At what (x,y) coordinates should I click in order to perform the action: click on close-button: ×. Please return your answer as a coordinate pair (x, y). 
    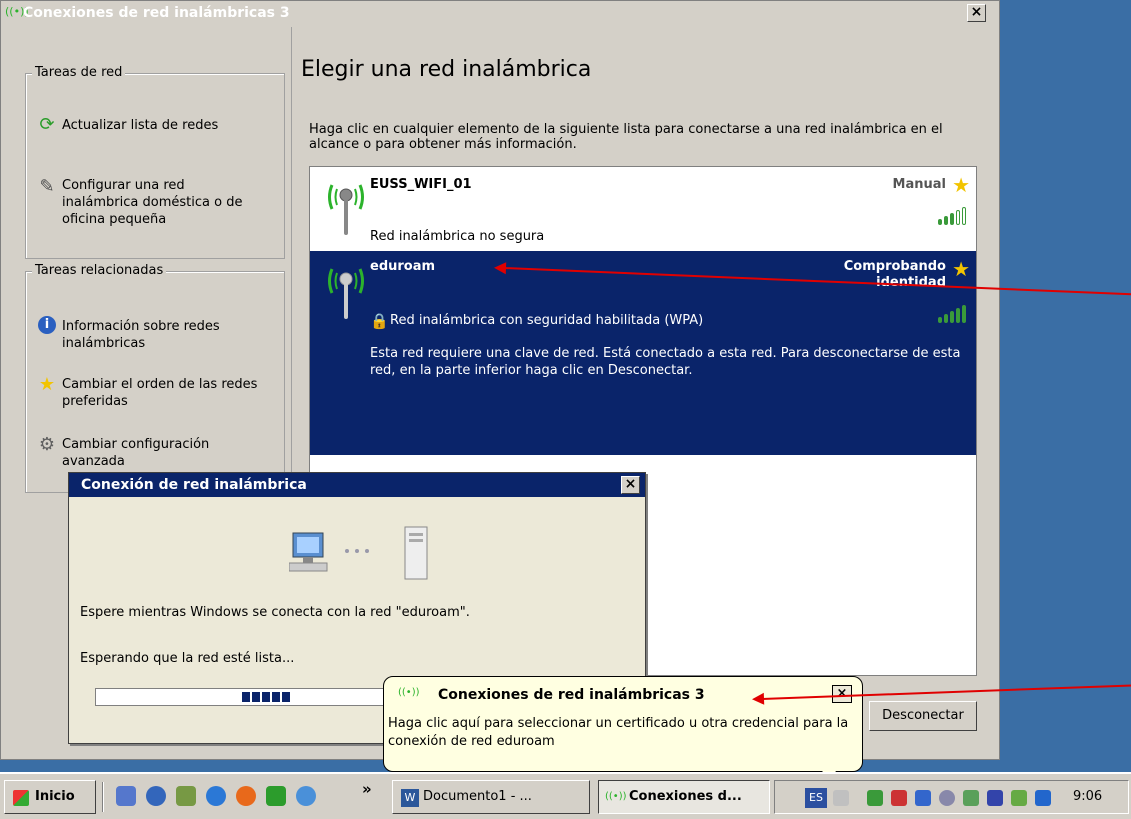
    Looking at the image, I should click on (976, 13).